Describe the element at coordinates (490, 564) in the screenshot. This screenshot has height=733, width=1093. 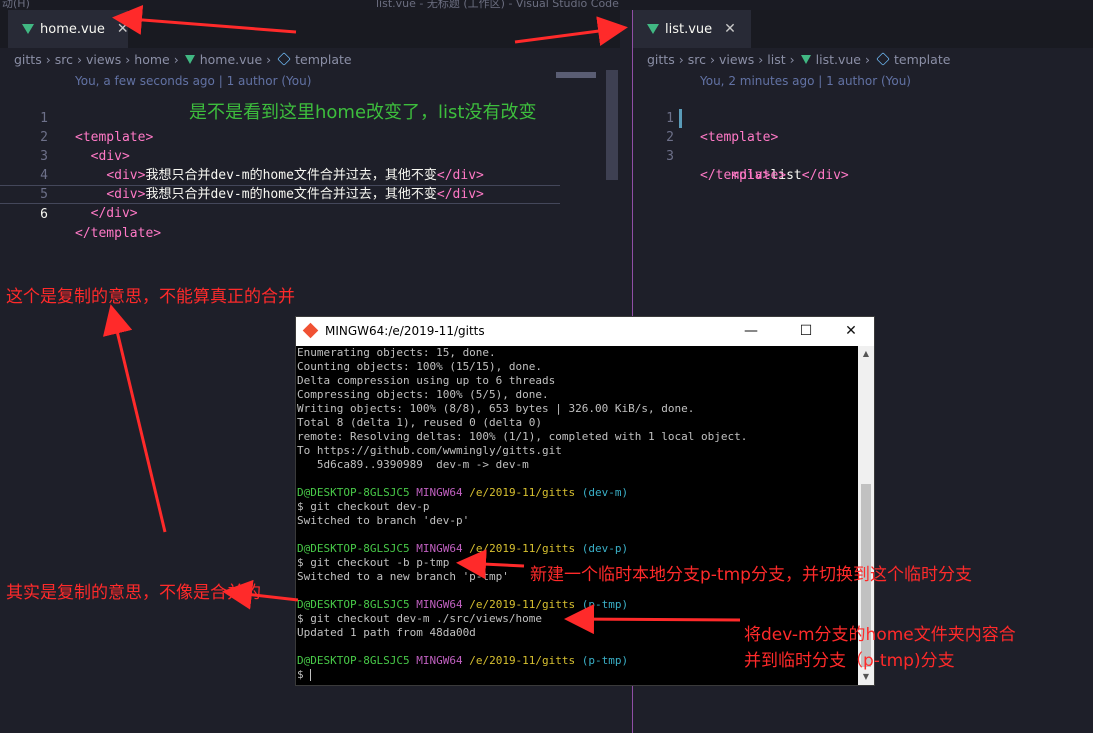
I see `arrow-to-new-branch-cmd` at that location.